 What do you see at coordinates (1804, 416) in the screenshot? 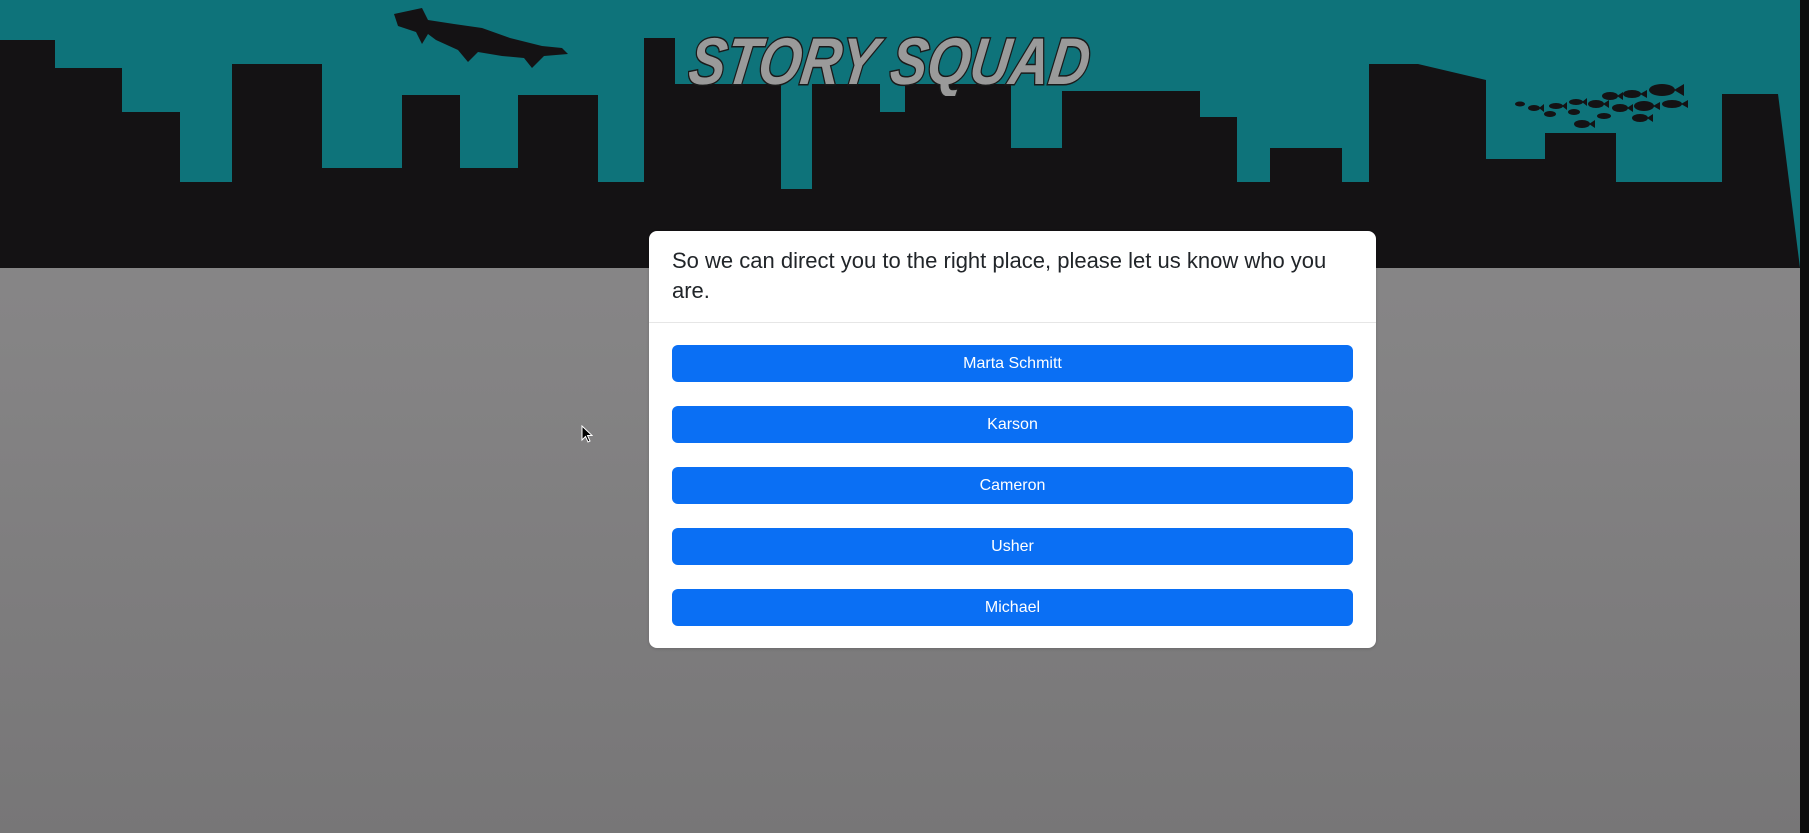
I see `right-edge-strip` at bounding box center [1804, 416].